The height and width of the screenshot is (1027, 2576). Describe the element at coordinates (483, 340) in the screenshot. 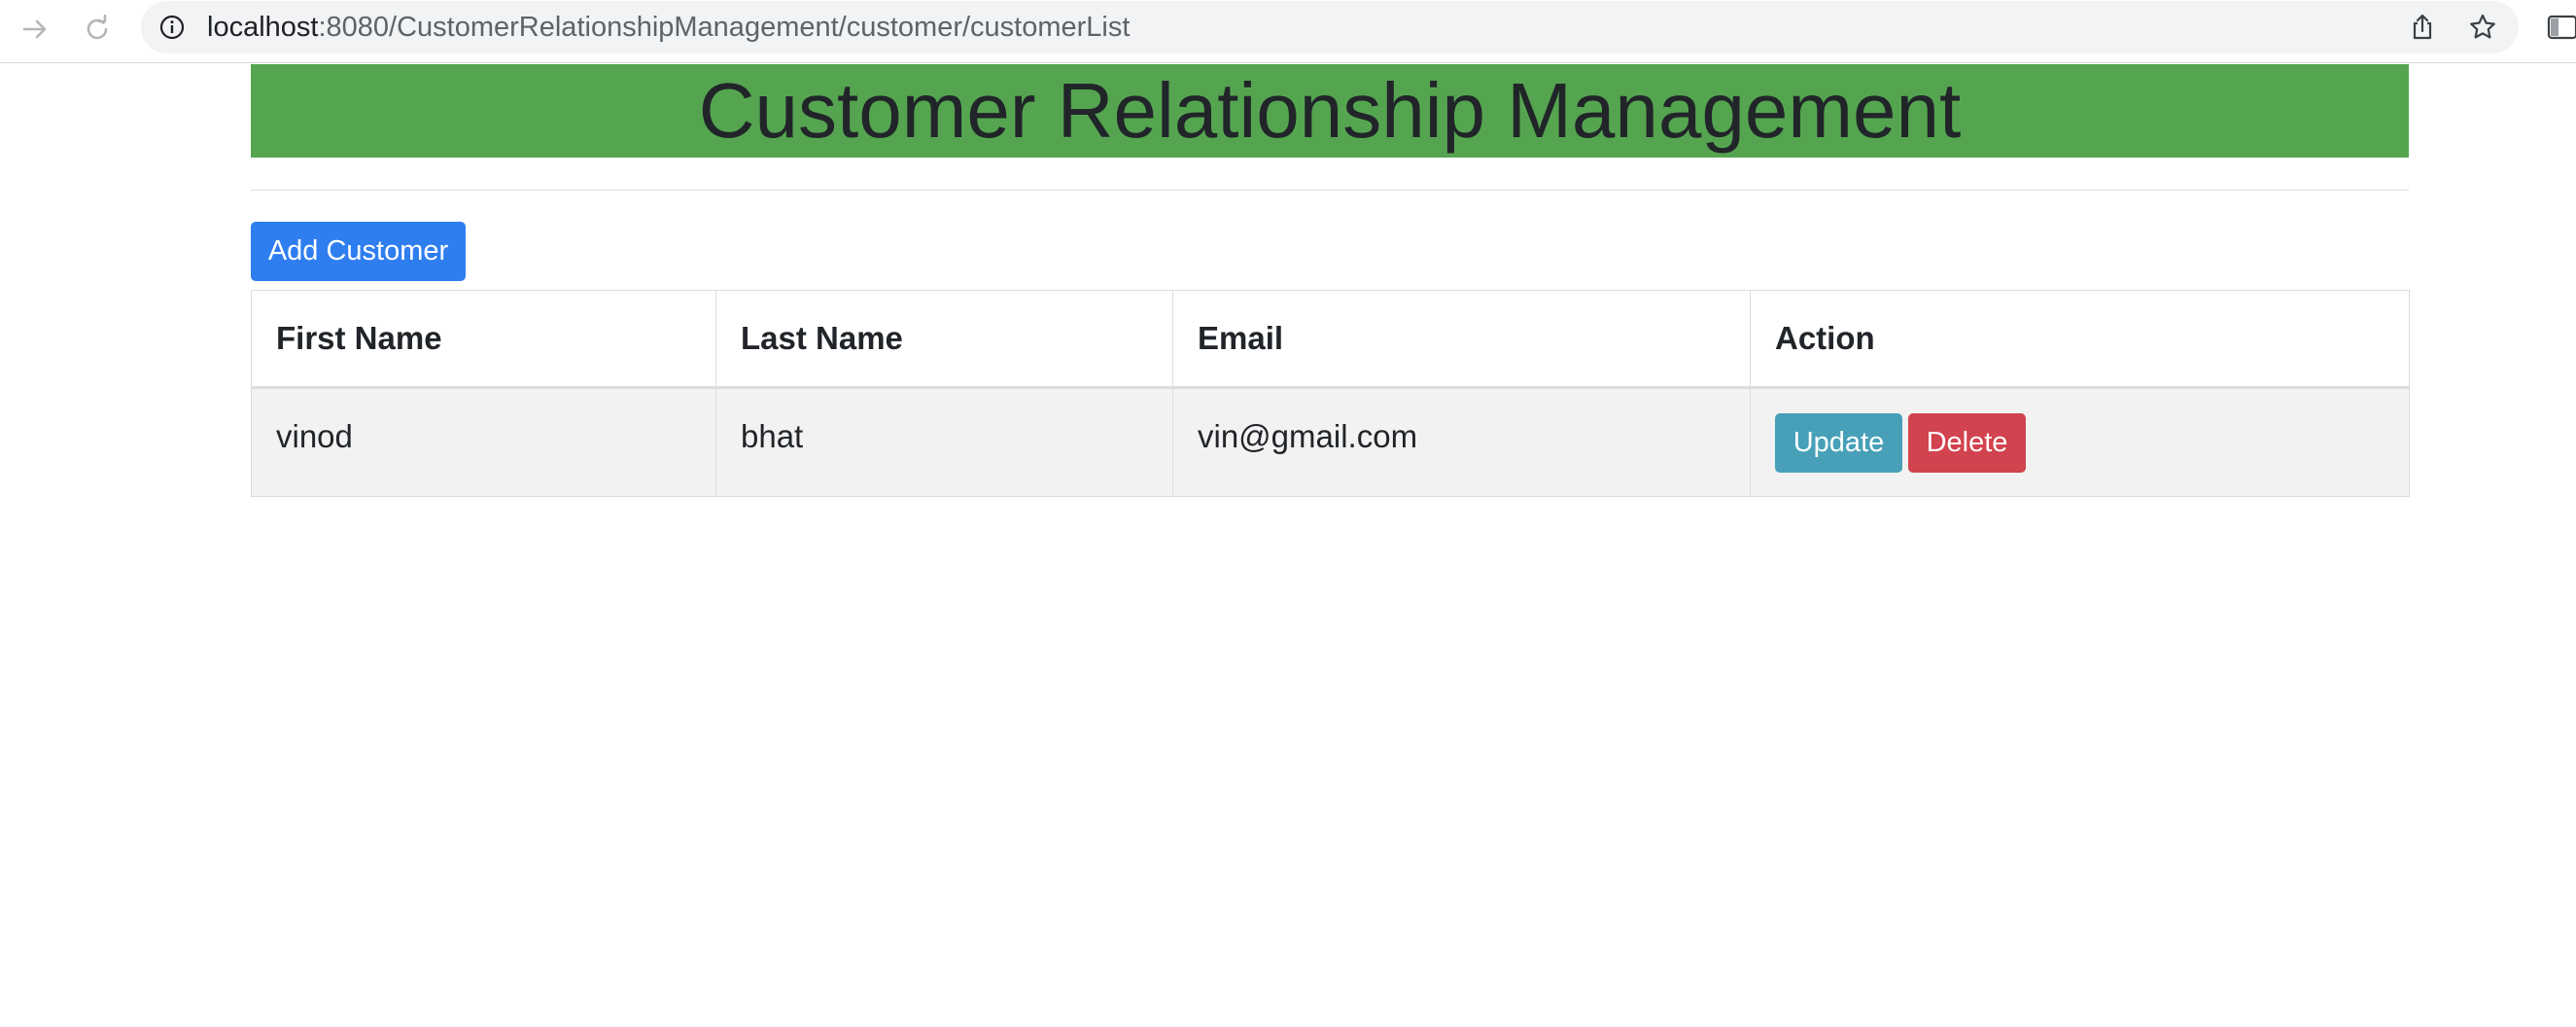

I see `header-first-name: First Name` at that location.